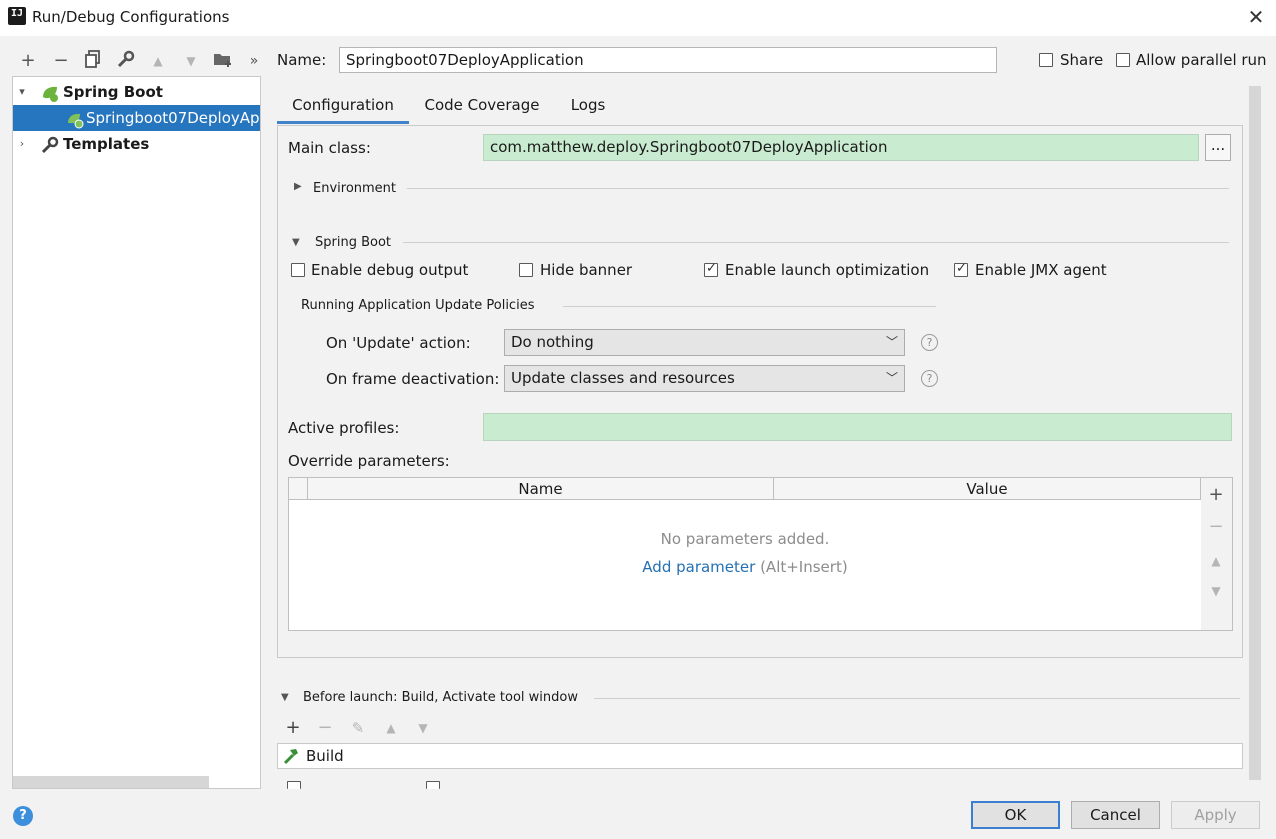 This screenshot has width=1276, height=839. Describe the element at coordinates (113, 92) in the screenshot. I see `tree-label: Spring Boot` at that location.